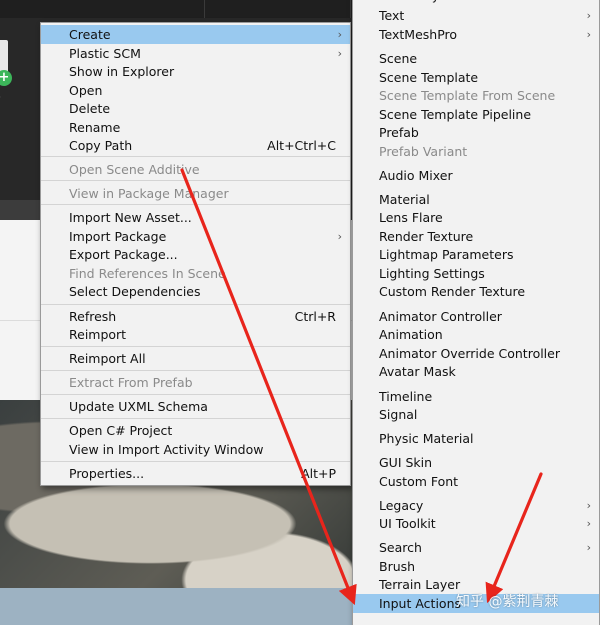  Describe the element at coordinates (195, 146) in the screenshot. I see `menu-item-copy-path: Copy Path Alt+Ctrl+C` at that location.